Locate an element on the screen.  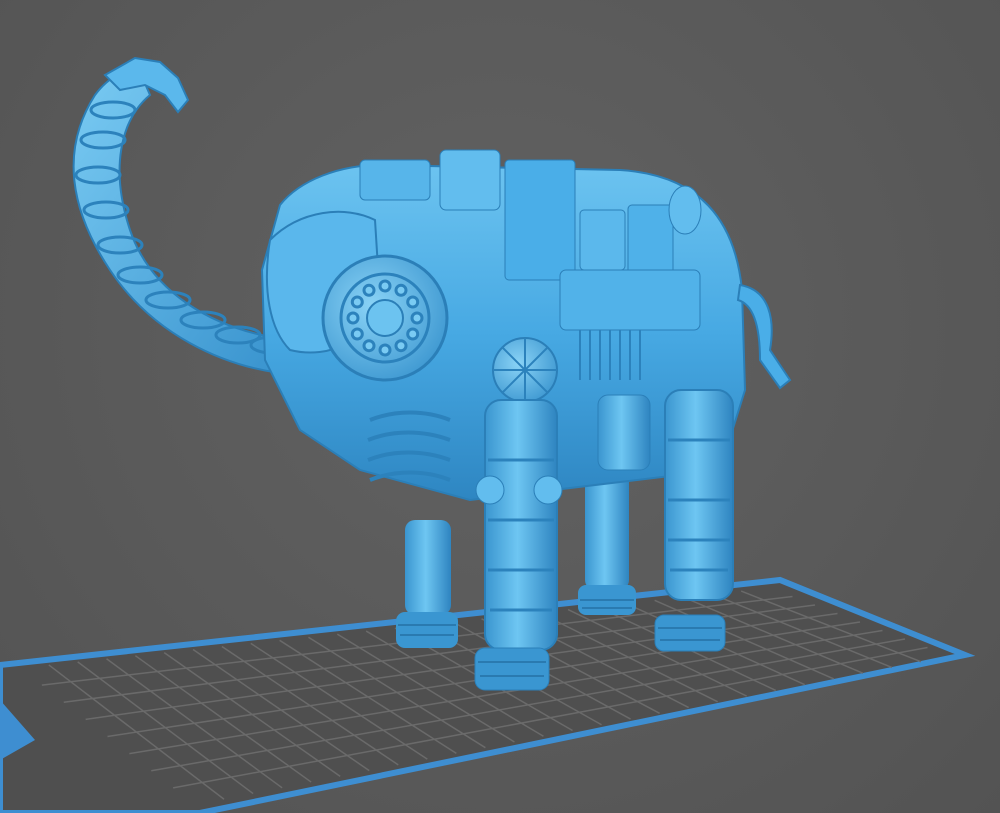
back-left-leg is located at coordinates (427, 584).